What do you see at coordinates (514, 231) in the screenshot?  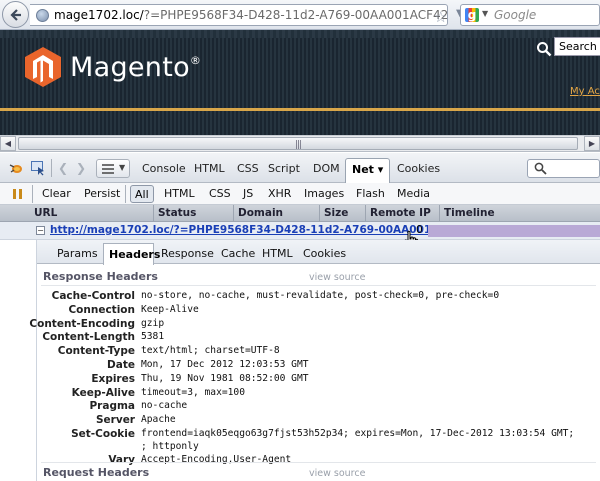 I see `timeline-bar` at bounding box center [514, 231].